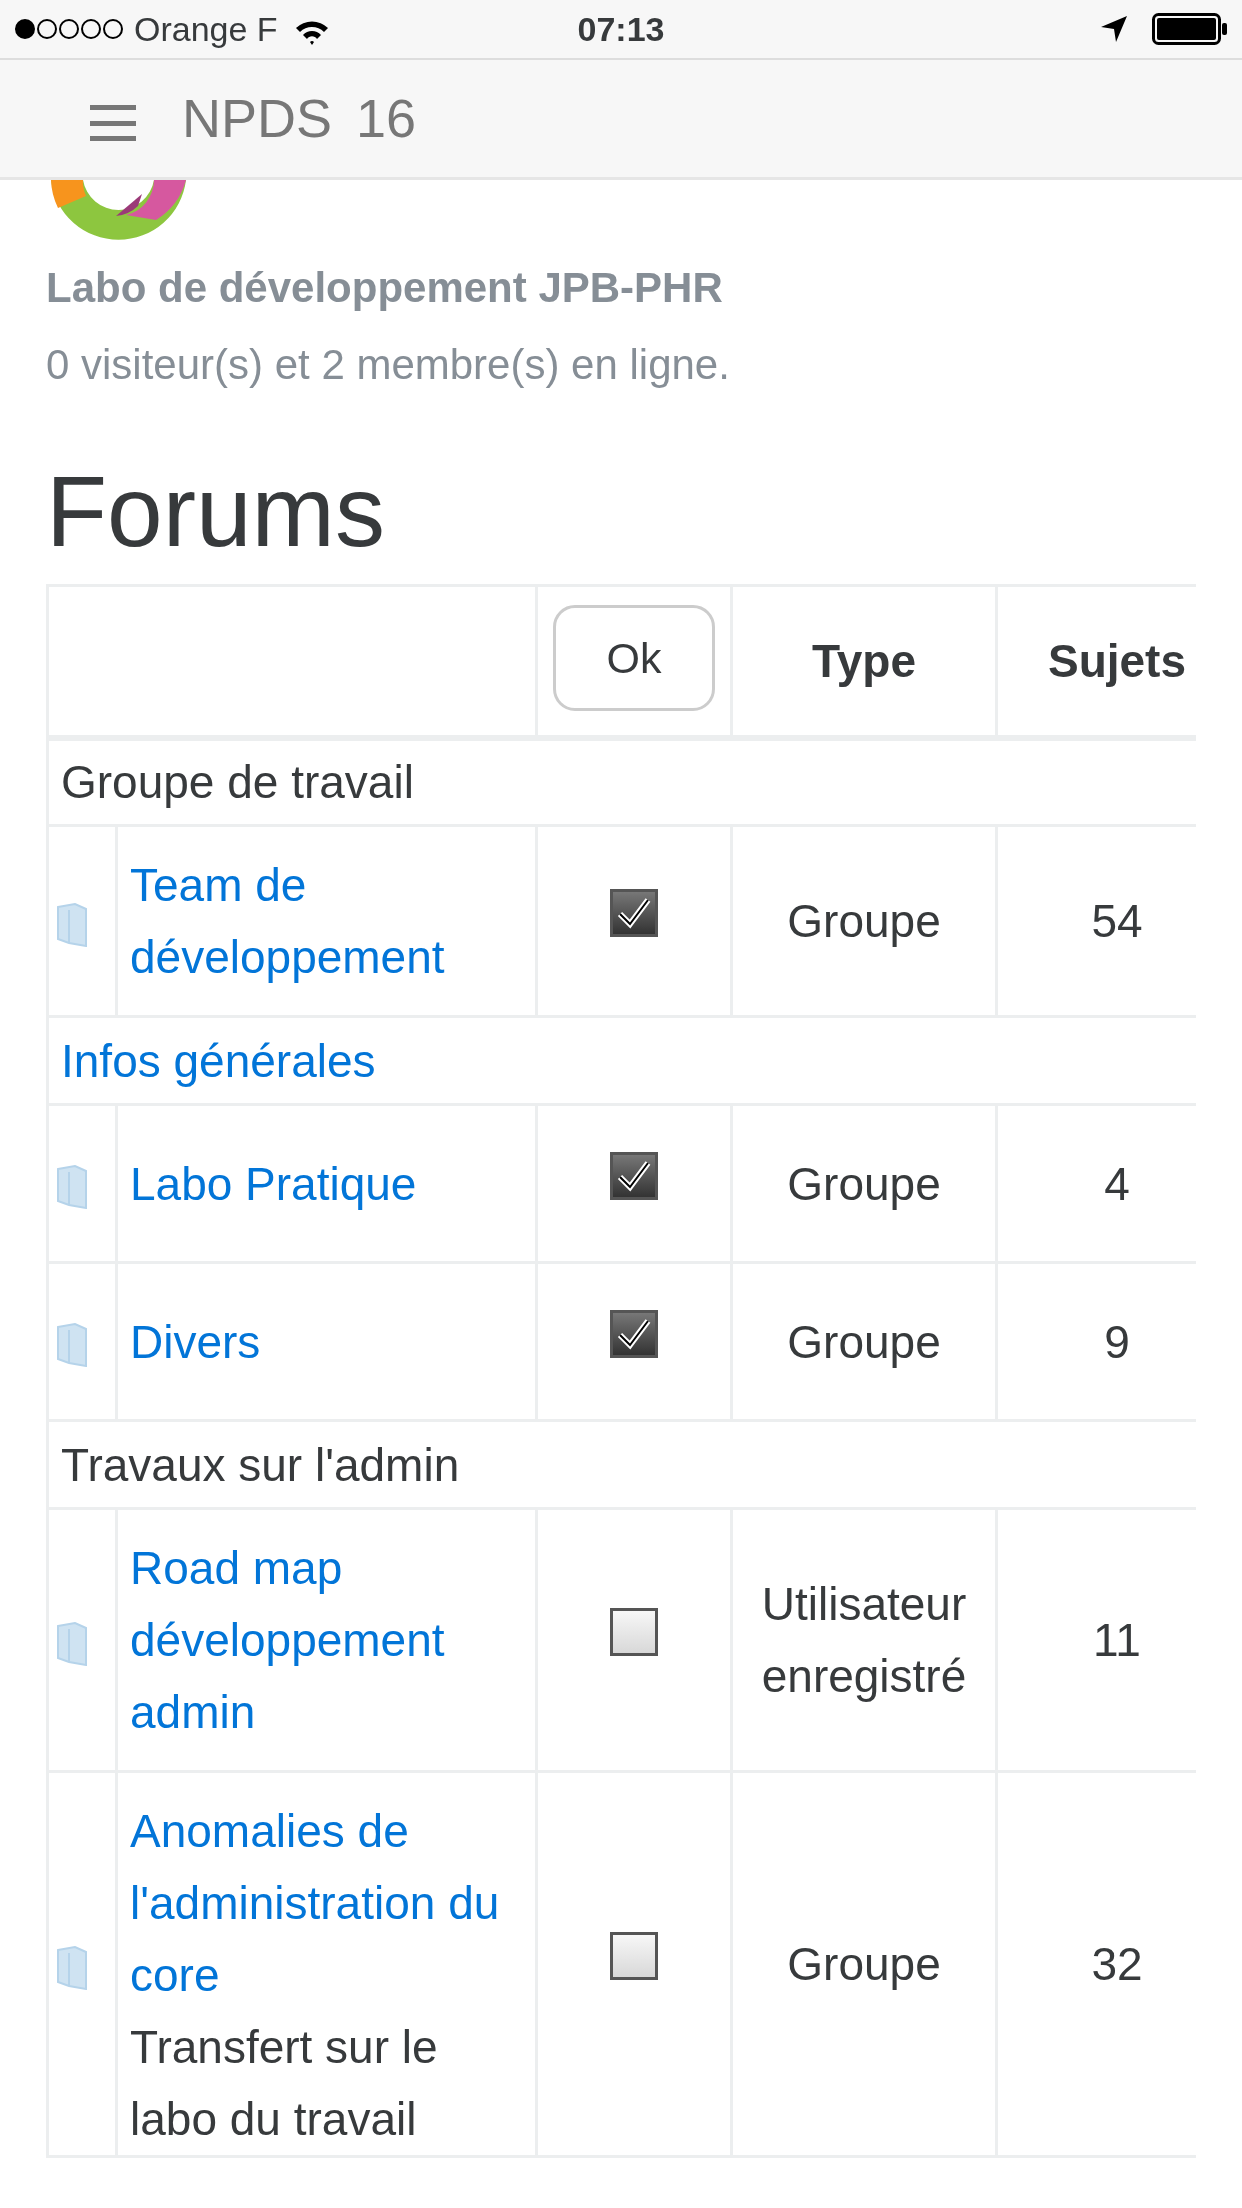 Image resolution: width=1242 pixels, height=2208 pixels. Describe the element at coordinates (70, 29) in the screenshot. I see `signal-icon` at that location.